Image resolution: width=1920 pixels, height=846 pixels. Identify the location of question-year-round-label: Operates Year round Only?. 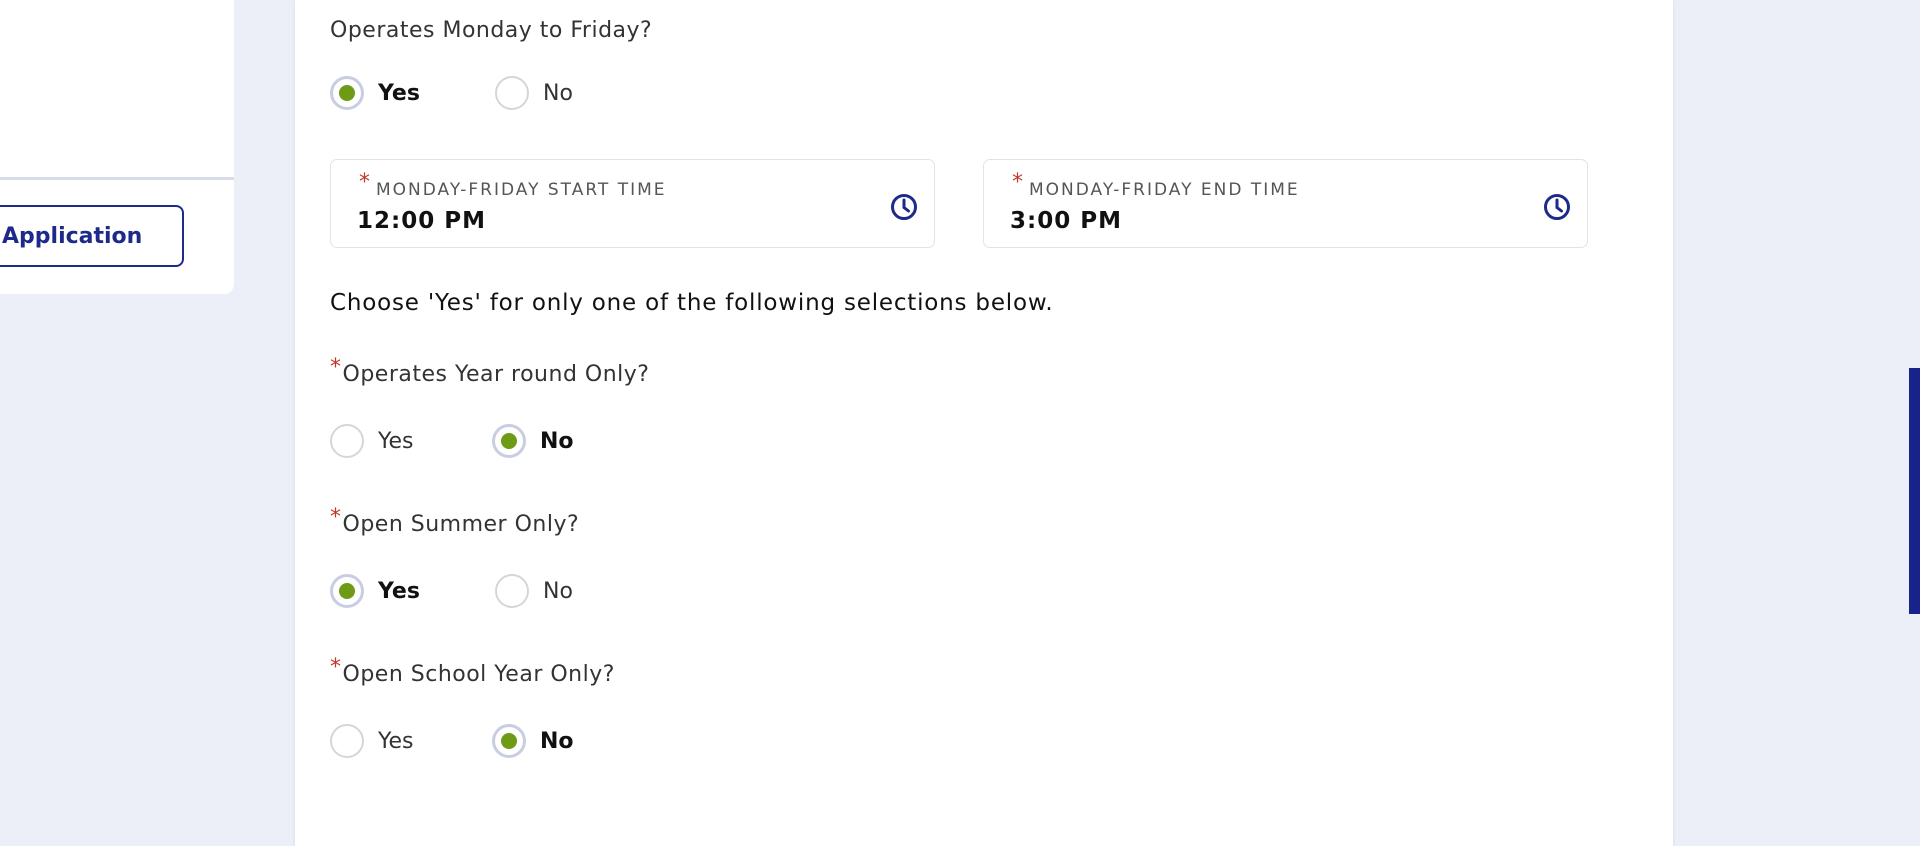
(496, 374).